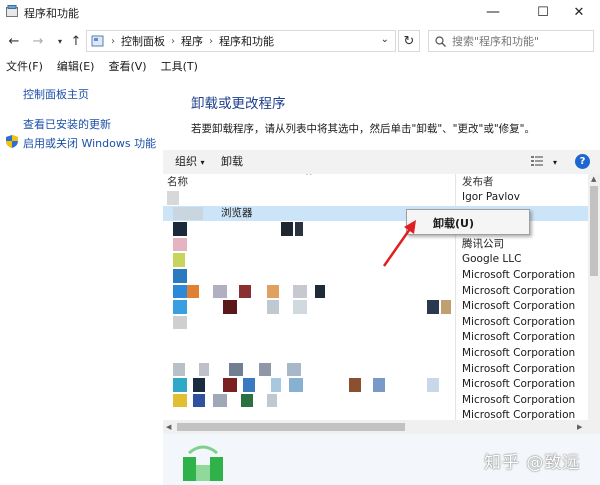 The image size is (600, 485). I want to click on close-button: ✕, so click(579, 12).